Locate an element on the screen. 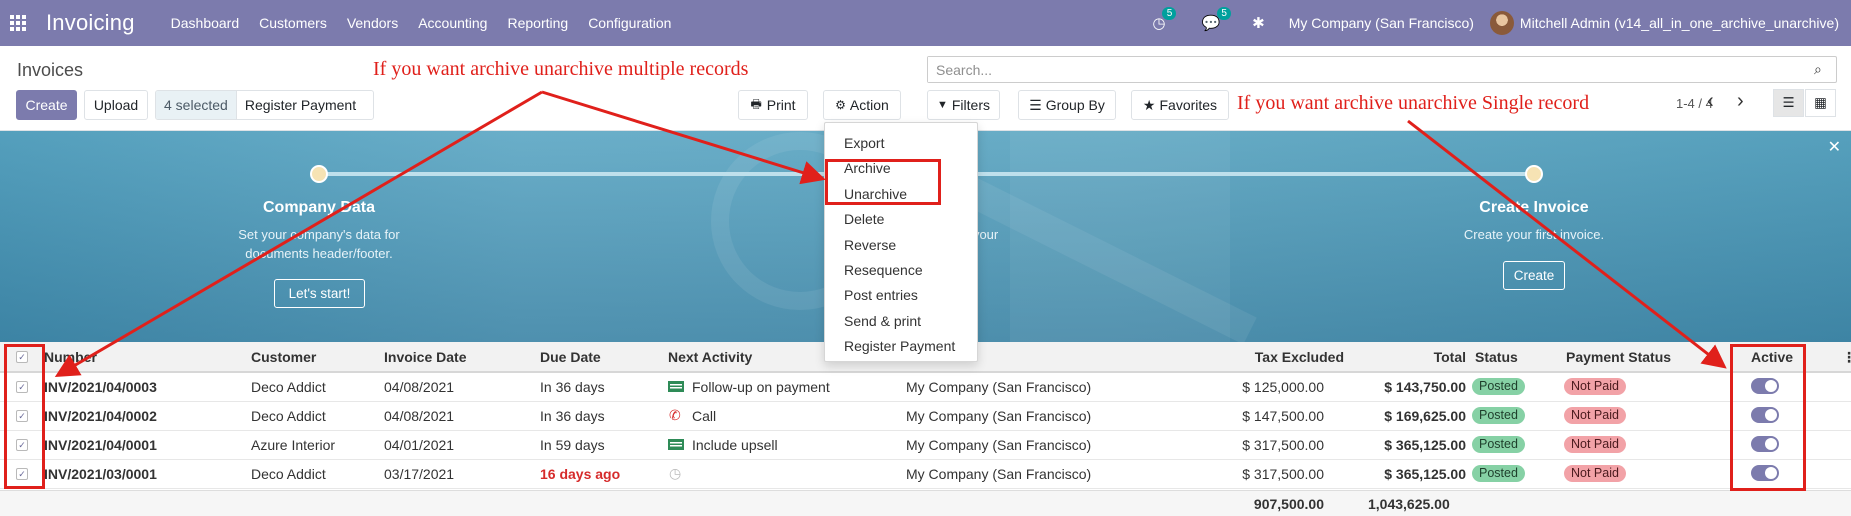 The height and width of the screenshot is (516, 1851). action-button: ⚙ Action is located at coordinates (862, 105).